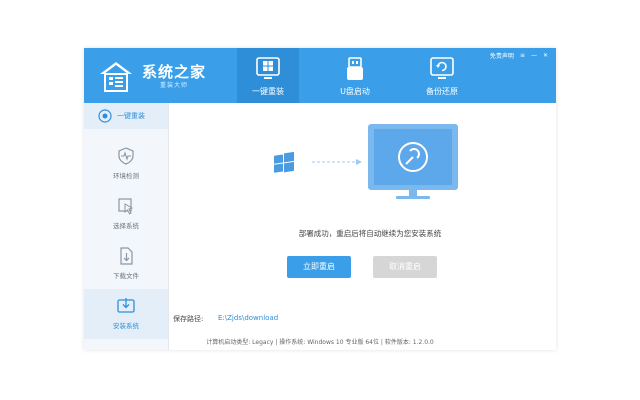  I want to click on backup-icon, so click(442, 68).